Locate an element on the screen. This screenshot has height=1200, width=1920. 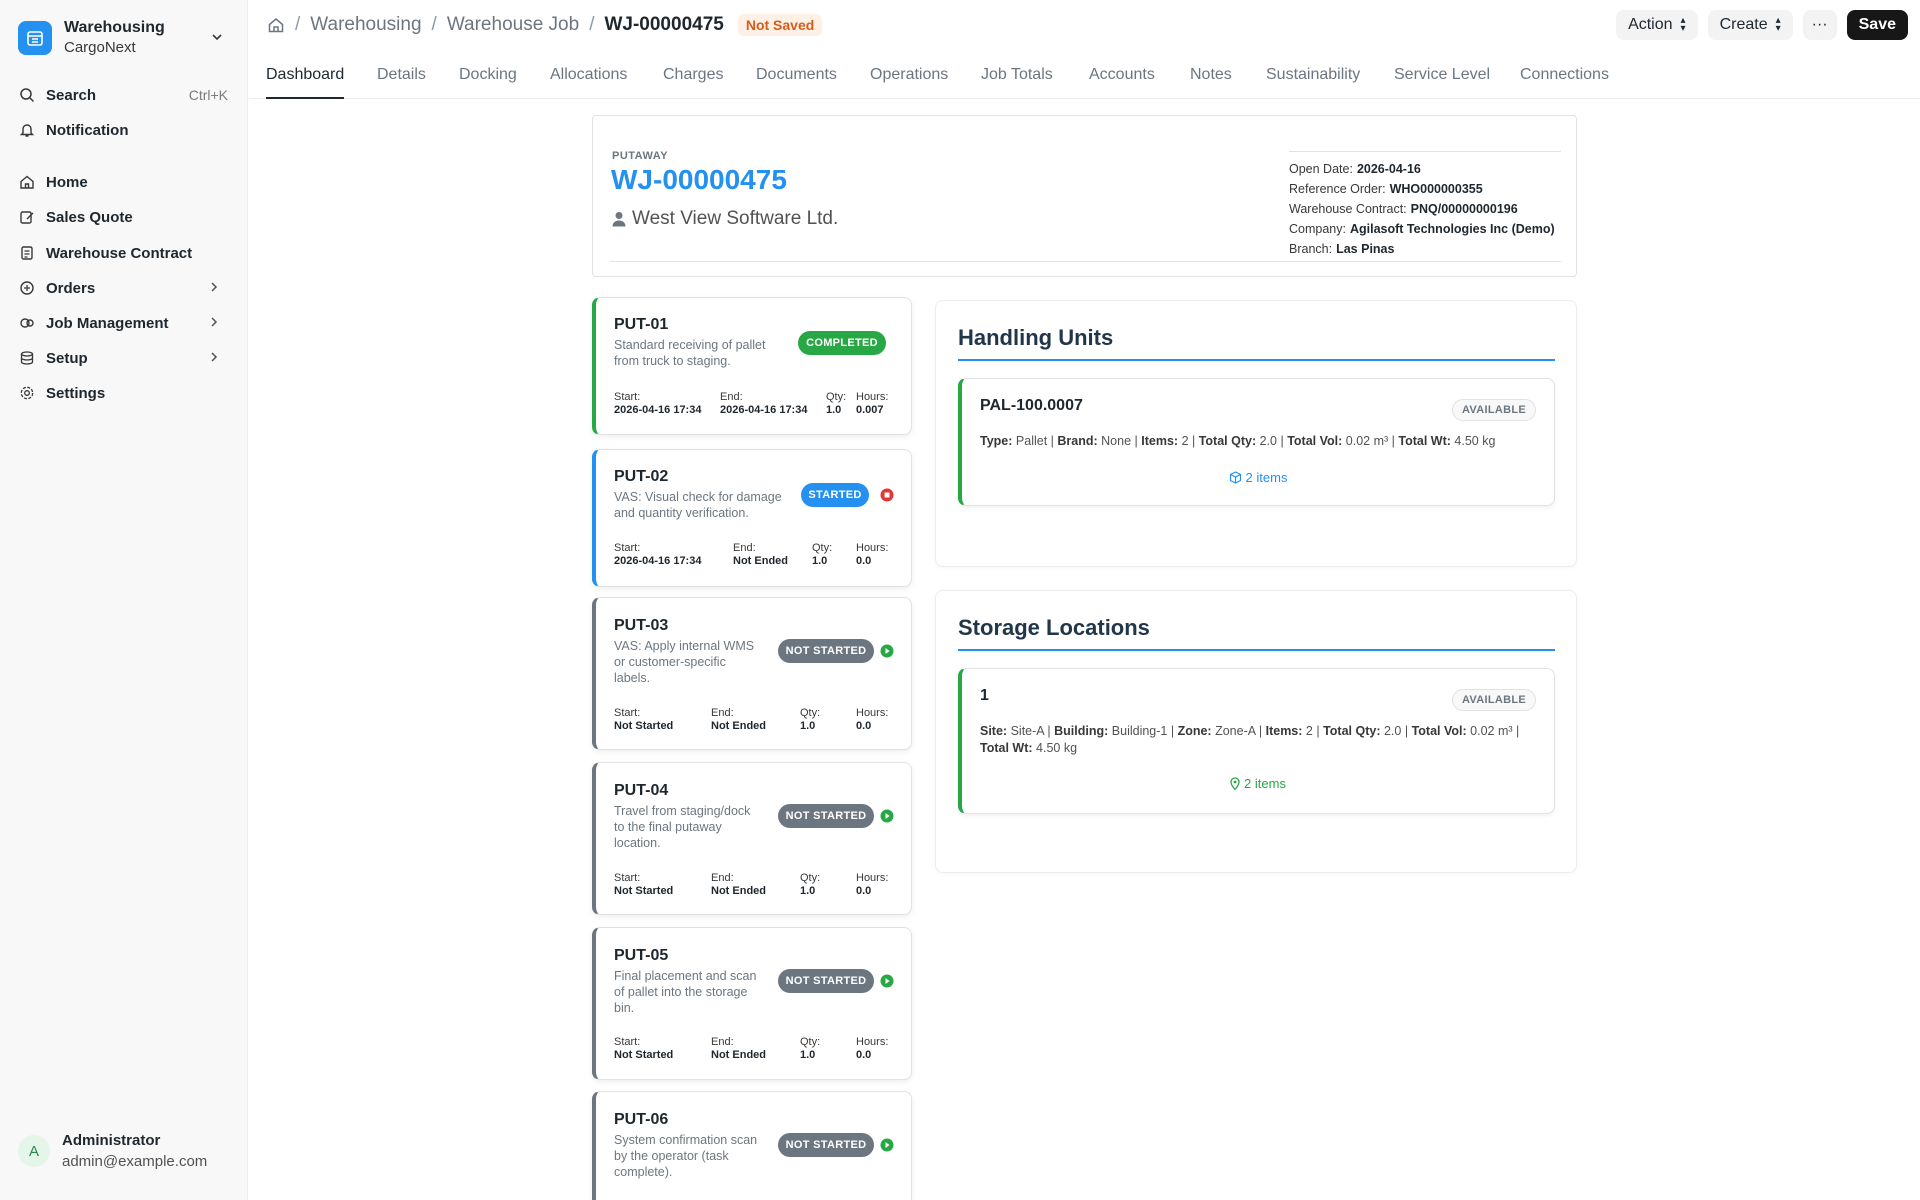
breadcrumb-warehousing: Warehousing is located at coordinates (365, 25).